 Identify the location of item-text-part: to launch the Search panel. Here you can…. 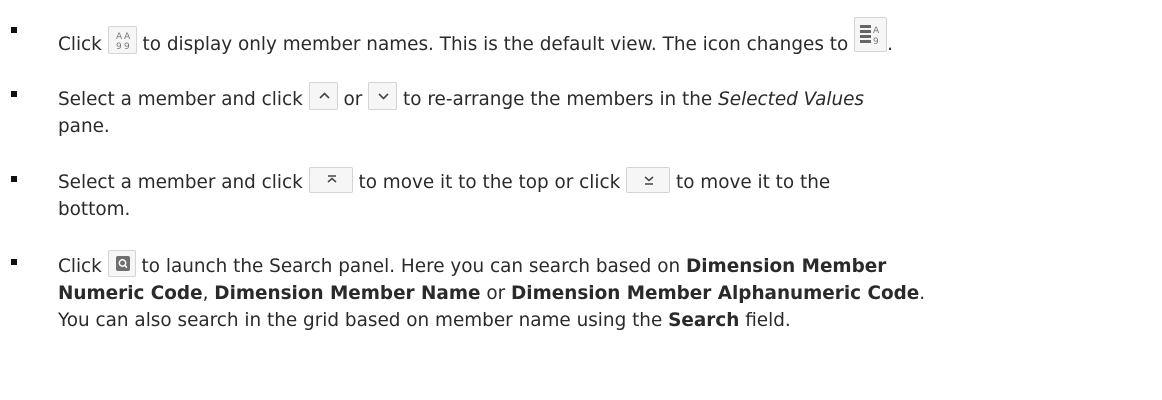
(411, 266).